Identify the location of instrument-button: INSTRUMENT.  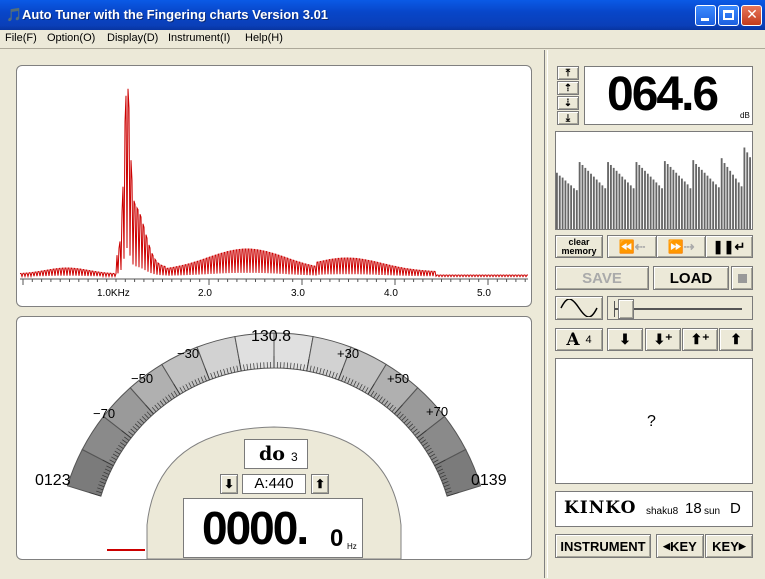
(603, 546).